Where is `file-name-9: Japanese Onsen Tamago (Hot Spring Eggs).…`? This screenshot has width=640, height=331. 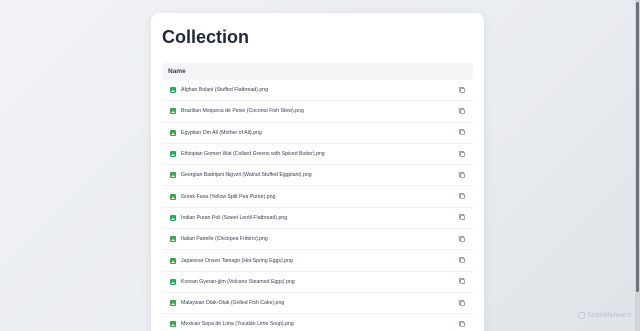 file-name-9: Japanese Onsen Tamago (Hot Spring Eggs).… is located at coordinates (320, 261).